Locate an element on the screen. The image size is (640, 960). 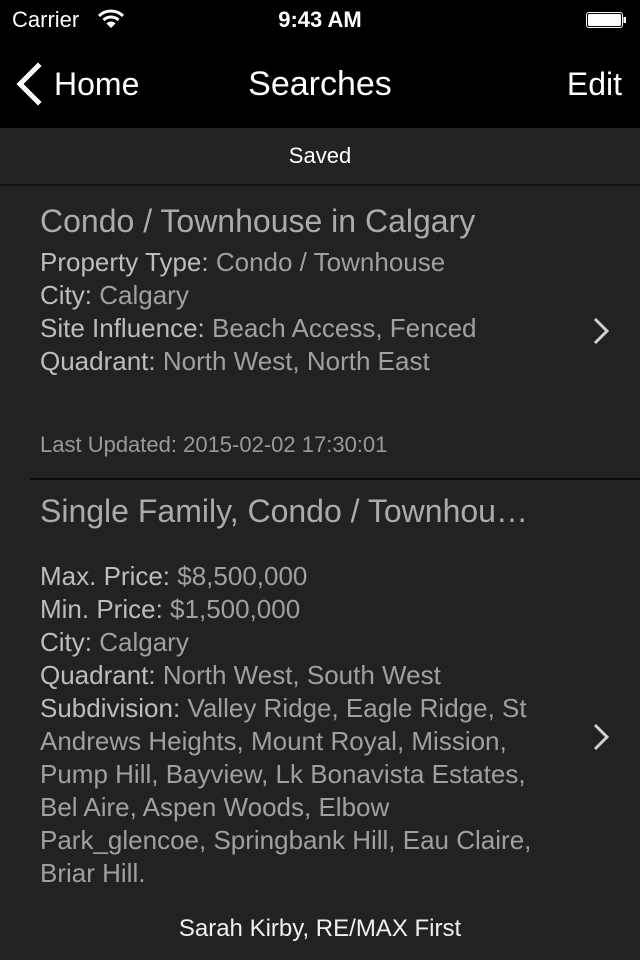
field-value: North West, North East is located at coordinates (296, 361).